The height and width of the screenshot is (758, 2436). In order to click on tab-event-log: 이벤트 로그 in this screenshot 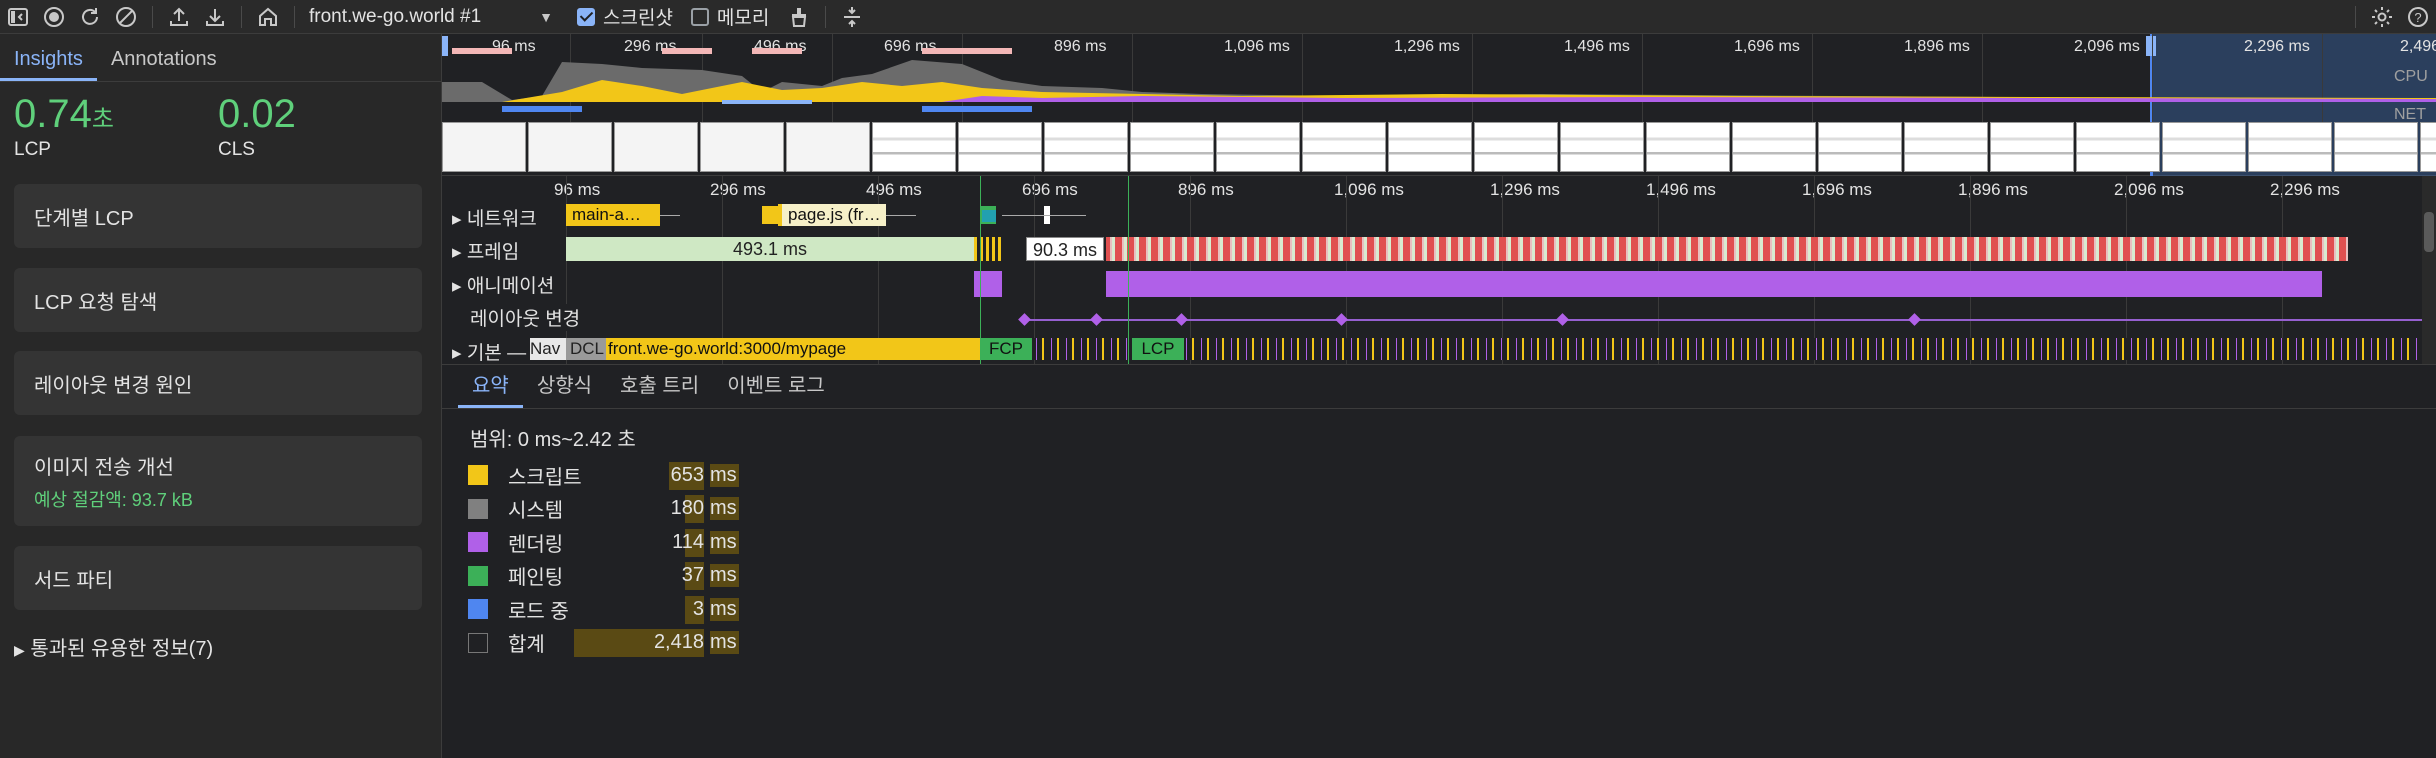, I will do `click(776, 388)`.